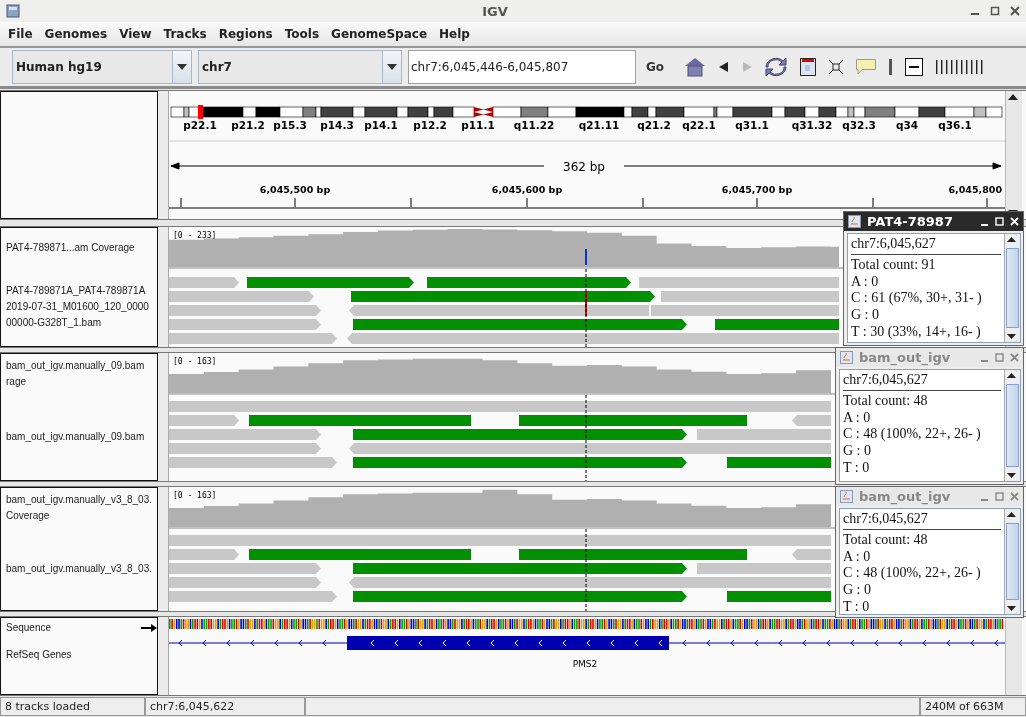 This screenshot has width=1026, height=717. What do you see at coordinates (20, 34) in the screenshot?
I see `menu-item: File` at bounding box center [20, 34].